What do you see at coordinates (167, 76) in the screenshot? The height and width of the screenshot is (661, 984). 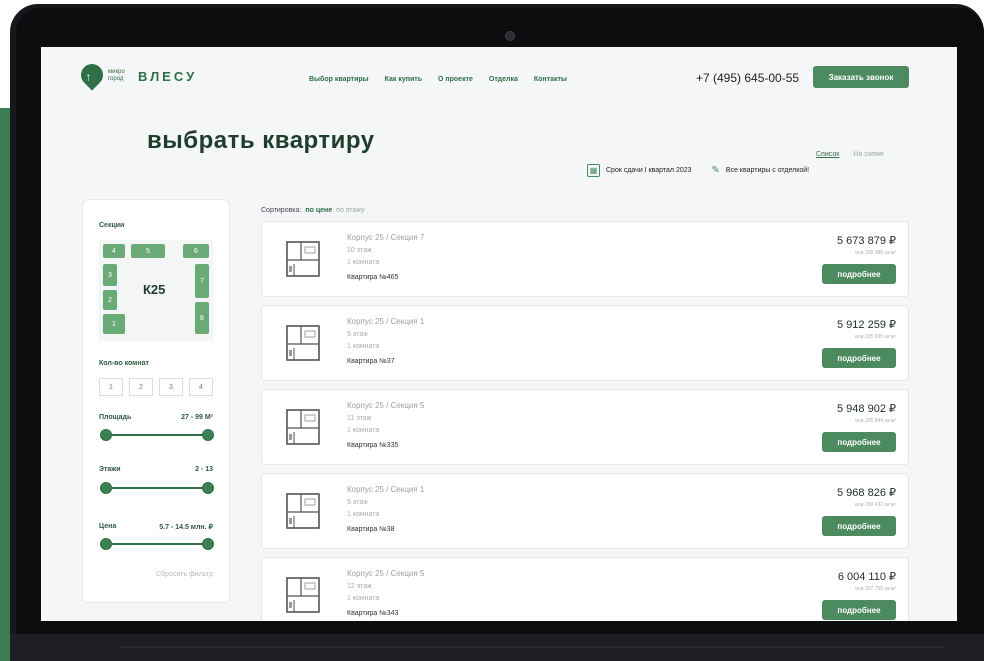 I see `logo-wordmark: ВЛЕСУ` at bounding box center [167, 76].